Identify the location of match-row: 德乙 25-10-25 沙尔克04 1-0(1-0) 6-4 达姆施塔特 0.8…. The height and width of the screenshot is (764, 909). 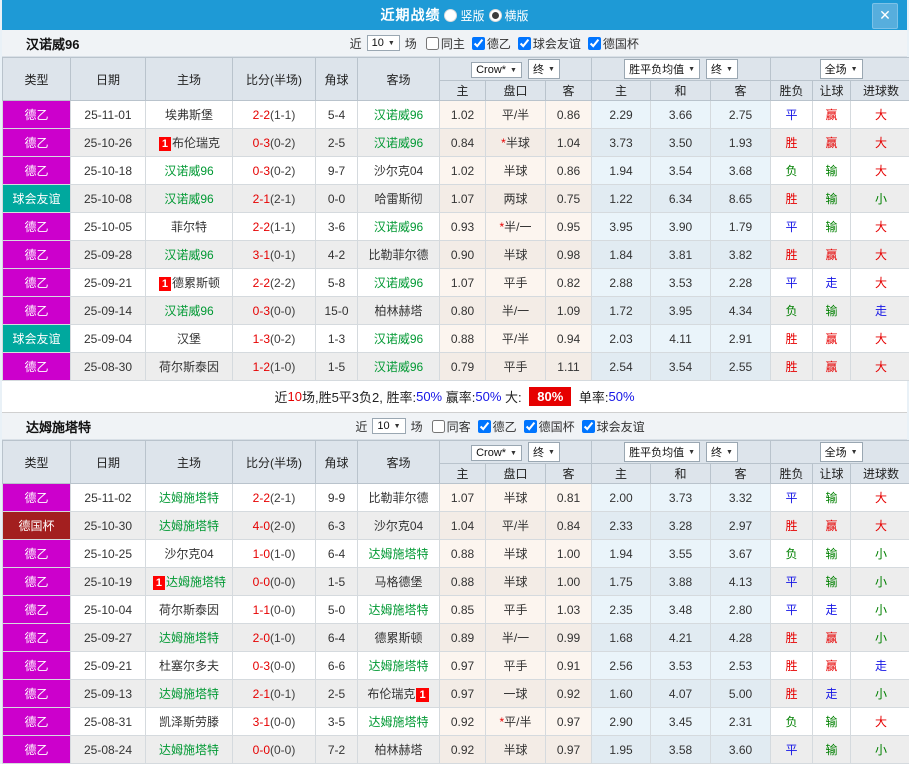
(456, 554).